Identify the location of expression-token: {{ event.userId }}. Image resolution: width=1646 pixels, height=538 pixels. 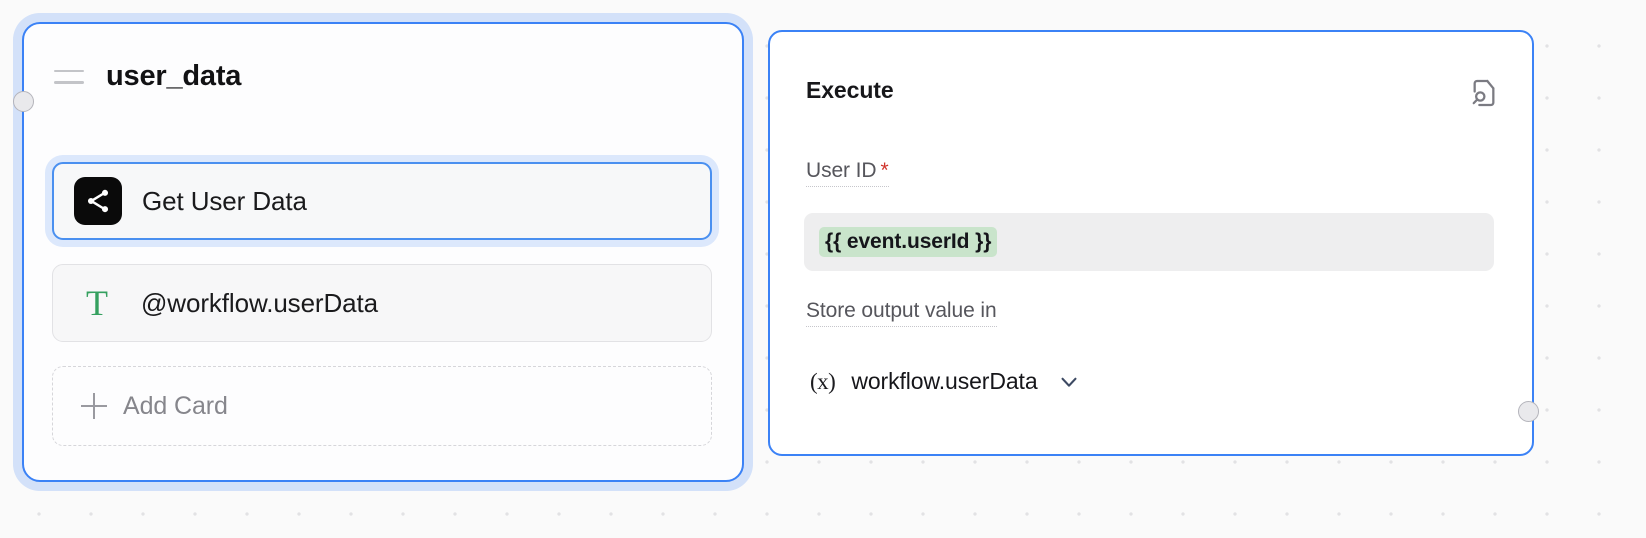
(908, 242).